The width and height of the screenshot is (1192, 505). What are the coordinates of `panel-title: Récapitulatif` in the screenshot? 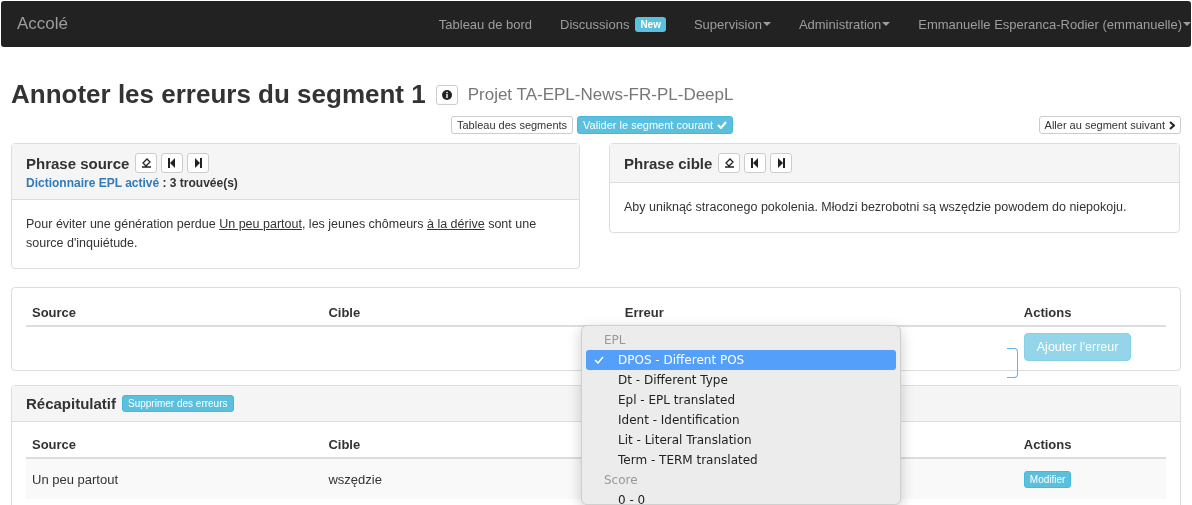 It's located at (71, 403).